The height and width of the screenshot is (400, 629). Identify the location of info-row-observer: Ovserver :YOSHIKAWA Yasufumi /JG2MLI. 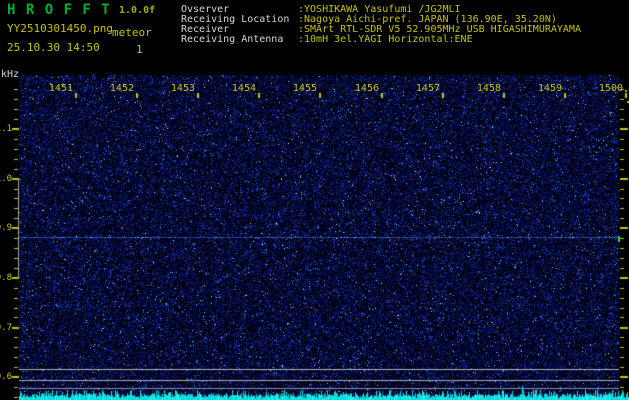
(381, 9).